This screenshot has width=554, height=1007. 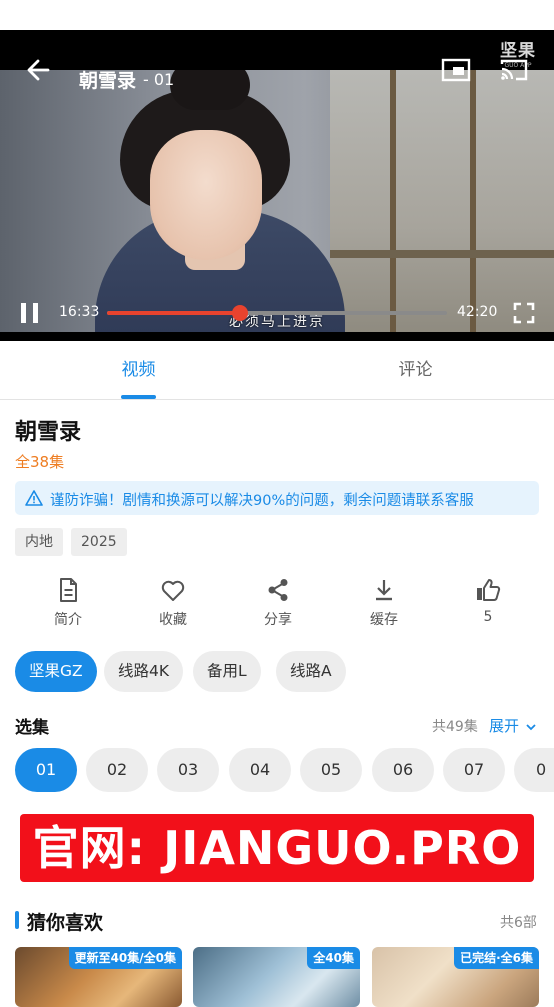 I want to click on fullscreen-icon, so click(x=524, y=313).